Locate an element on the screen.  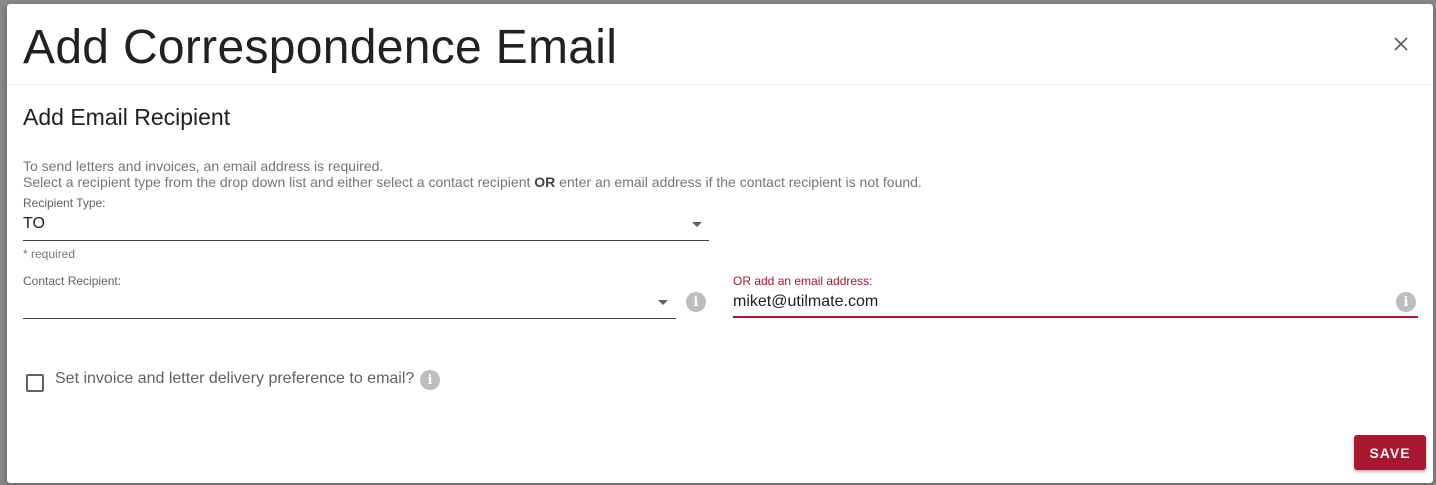
section-title: Add Email Recipient is located at coordinates (127, 117).